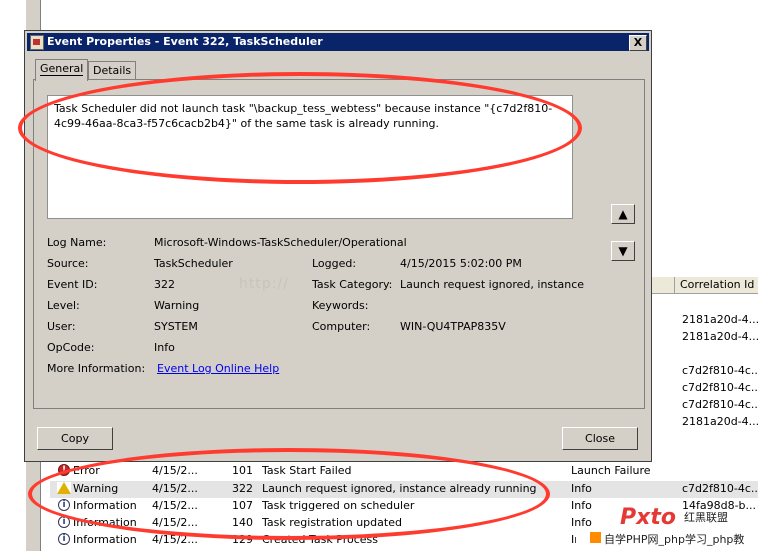 The height and width of the screenshot is (551, 758). Describe the element at coordinates (461, 263) in the screenshot. I see `logged-value: 4/15/2015 5:02:00 PM` at that location.